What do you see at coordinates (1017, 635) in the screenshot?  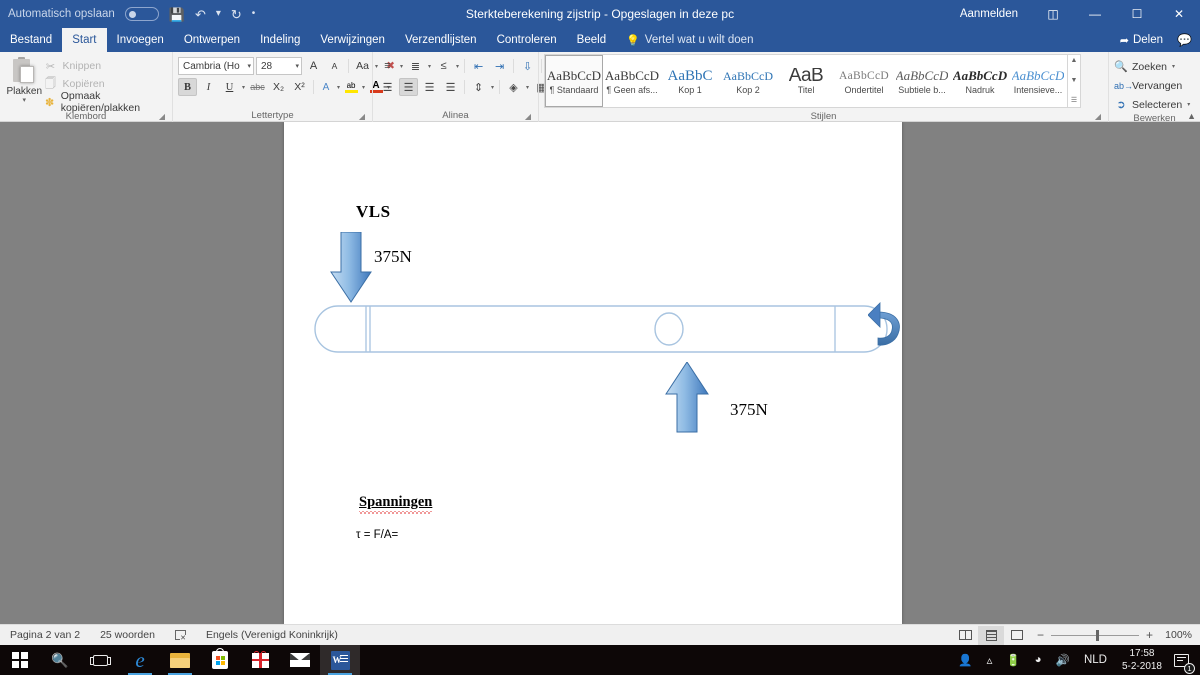 I see `web-layout-icon` at bounding box center [1017, 635].